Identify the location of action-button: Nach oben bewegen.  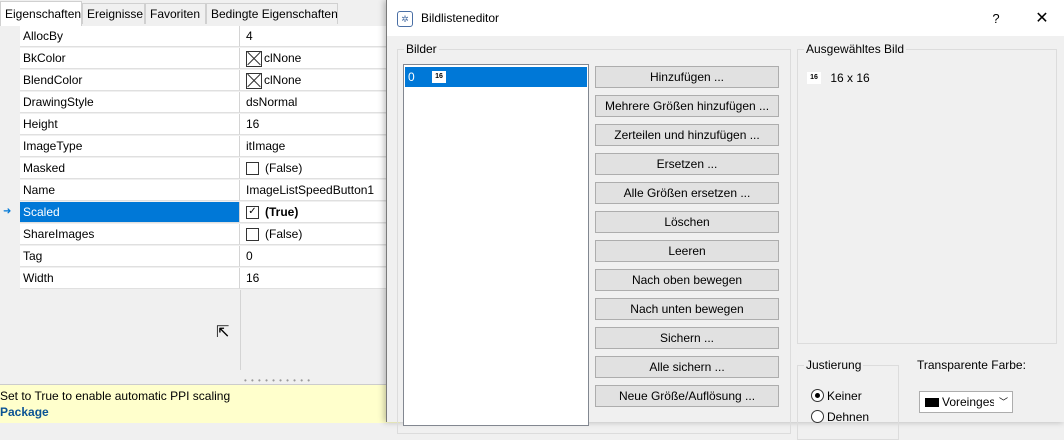
(687, 280).